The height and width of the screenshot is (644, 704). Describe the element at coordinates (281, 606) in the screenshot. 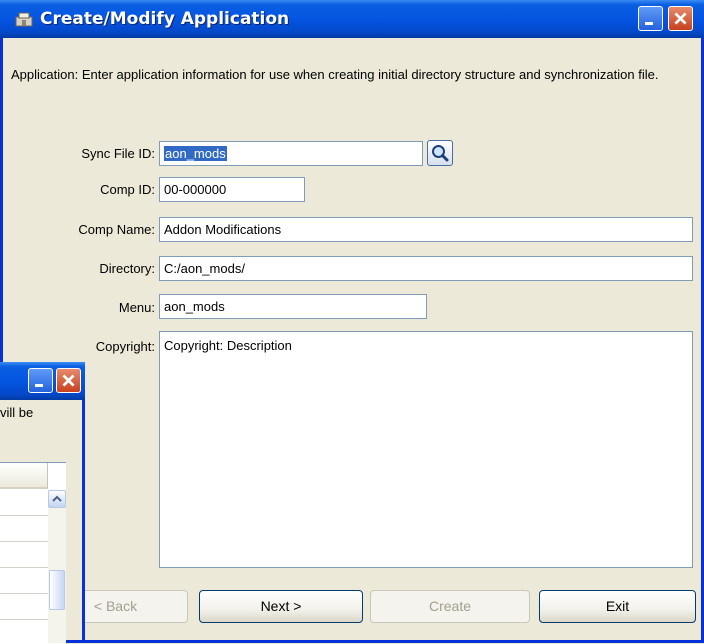

I see `next-button: Next >` at that location.